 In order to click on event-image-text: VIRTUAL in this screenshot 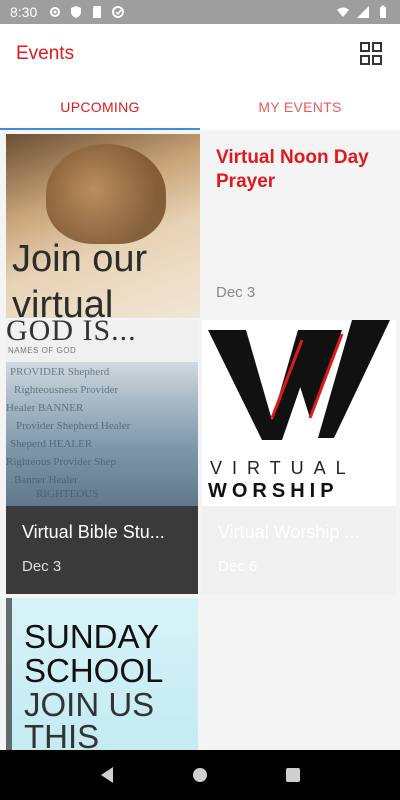, I will do `click(283, 468)`.